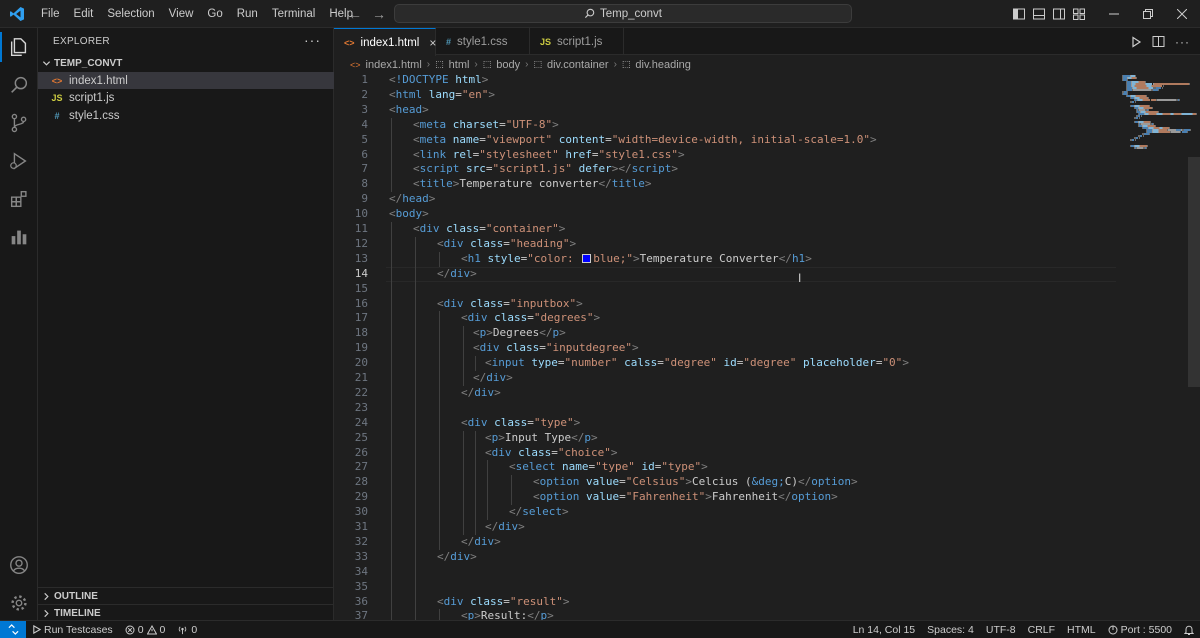  What do you see at coordinates (577, 41) in the screenshot?
I see `tab-script1-js: JS script1.js` at bounding box center [577, 41].